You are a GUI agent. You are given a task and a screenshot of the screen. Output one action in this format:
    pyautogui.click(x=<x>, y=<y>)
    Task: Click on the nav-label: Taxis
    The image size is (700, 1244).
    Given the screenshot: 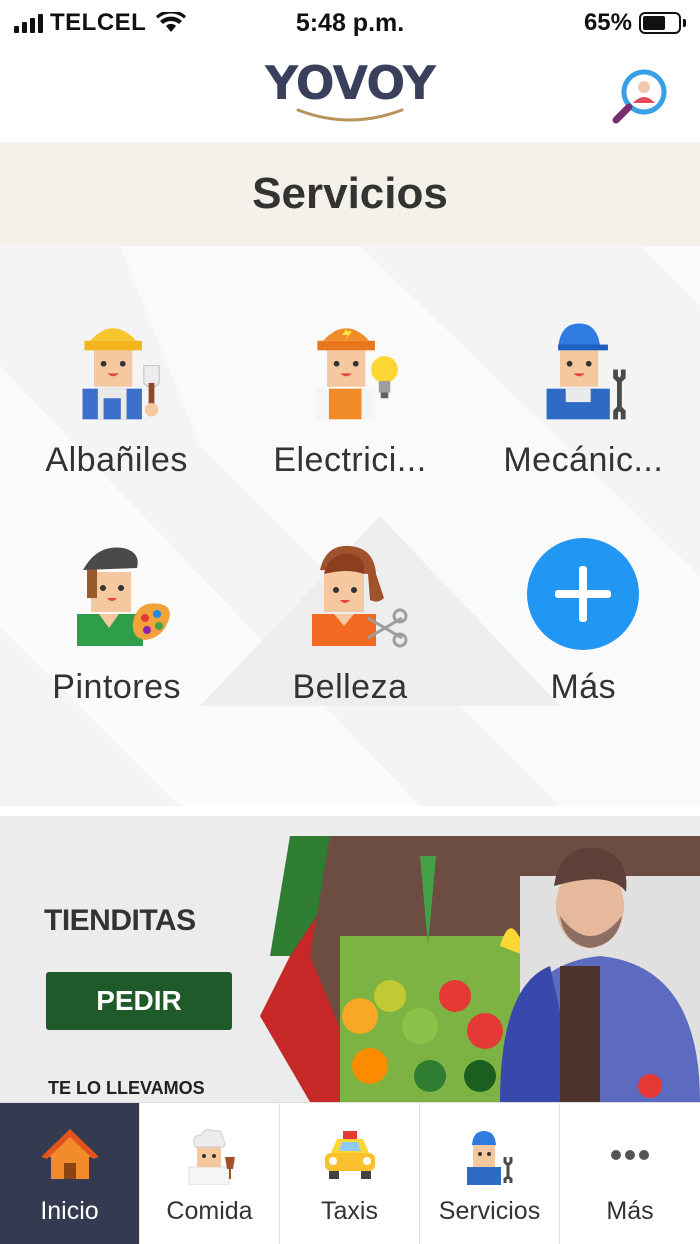 What is the action you would take?
    pyautogui.click(x=349, y=1211)
    